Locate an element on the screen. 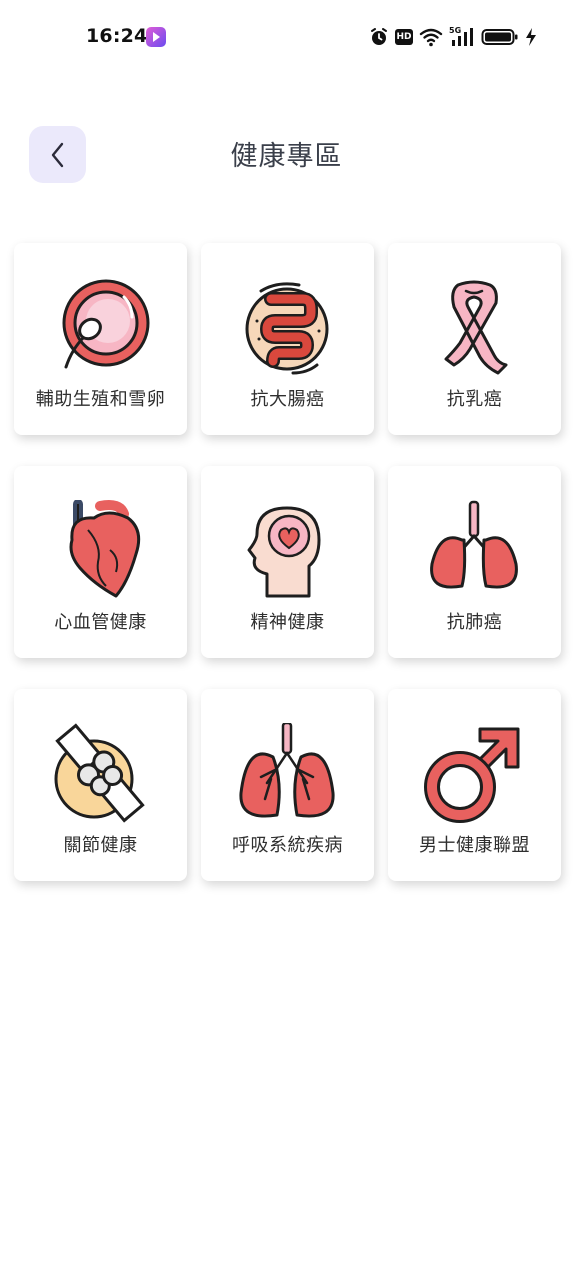  topic-card-joint-health: 關節健康 is located at coordinates (100, 785).